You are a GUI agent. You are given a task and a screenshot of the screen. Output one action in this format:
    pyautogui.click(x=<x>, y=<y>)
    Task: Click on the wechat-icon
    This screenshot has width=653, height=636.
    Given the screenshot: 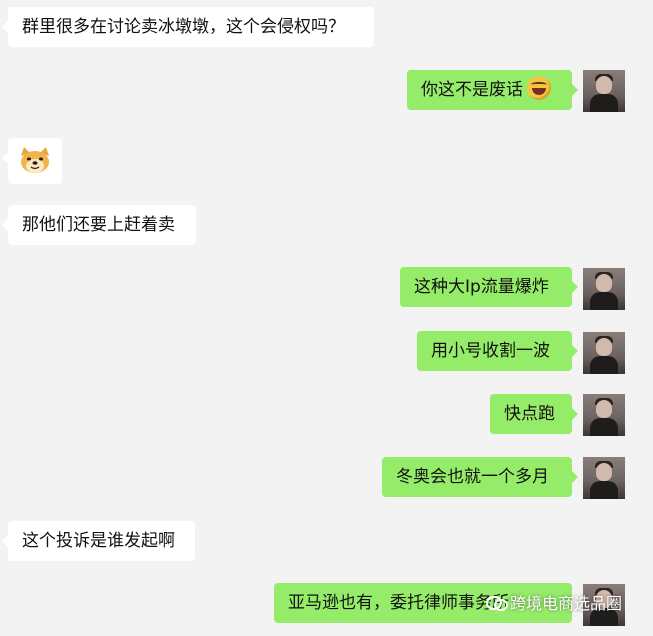 What is the action you would take?
    pyautogui.click(x=497, y=602)
    